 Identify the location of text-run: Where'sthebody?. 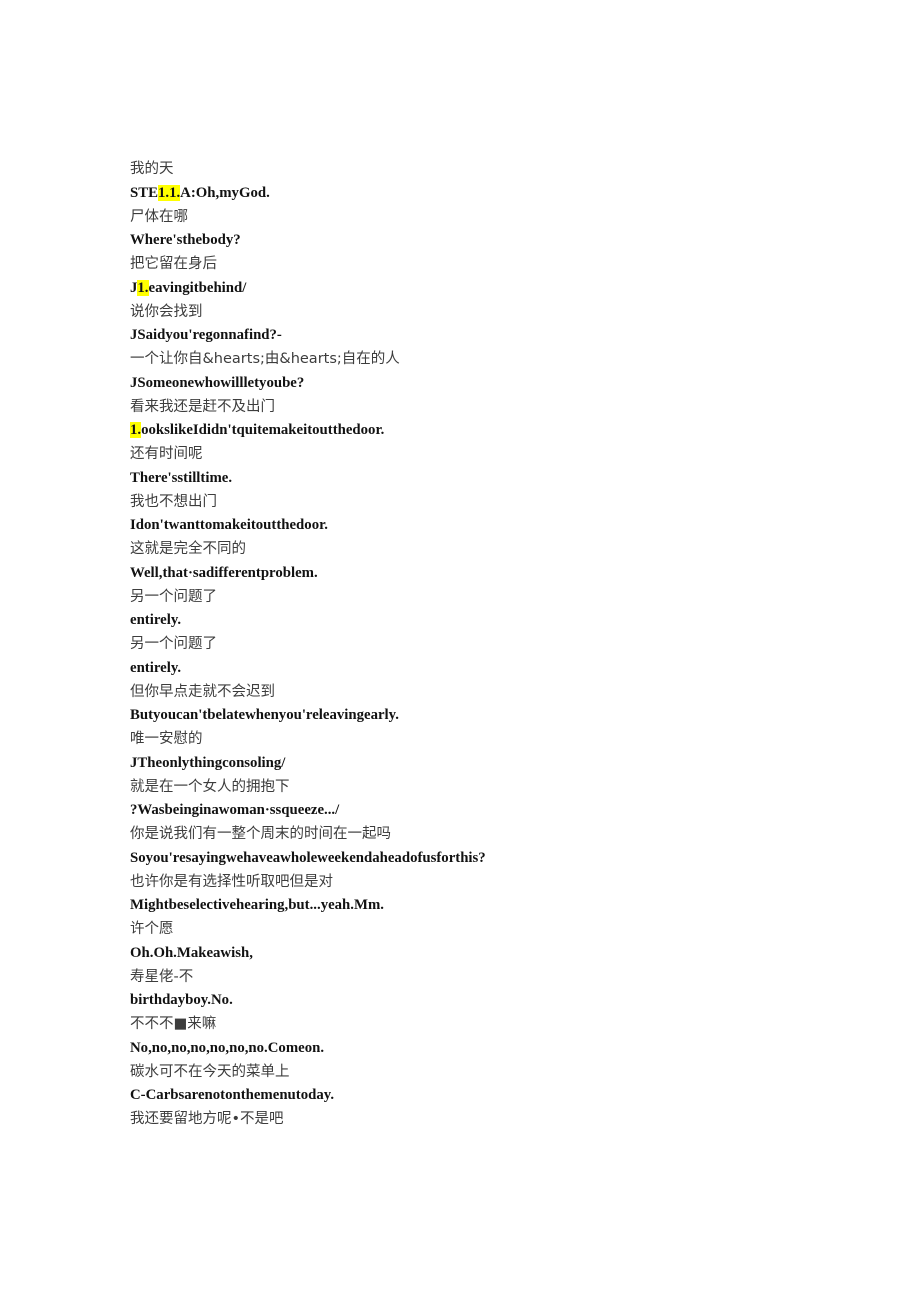
(185, 240).